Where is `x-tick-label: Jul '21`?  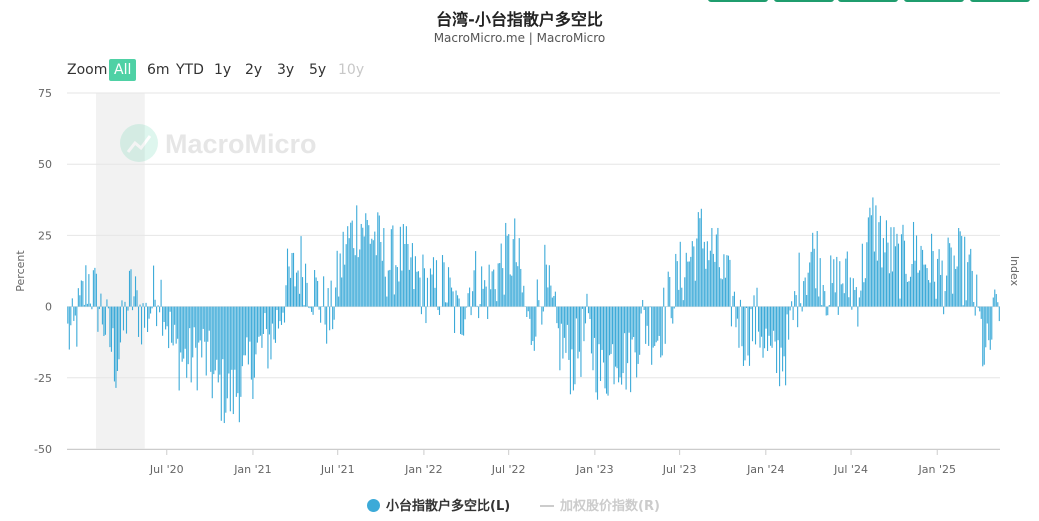 x-tick-label: Jul '21 is located at coordinates (337, 469).